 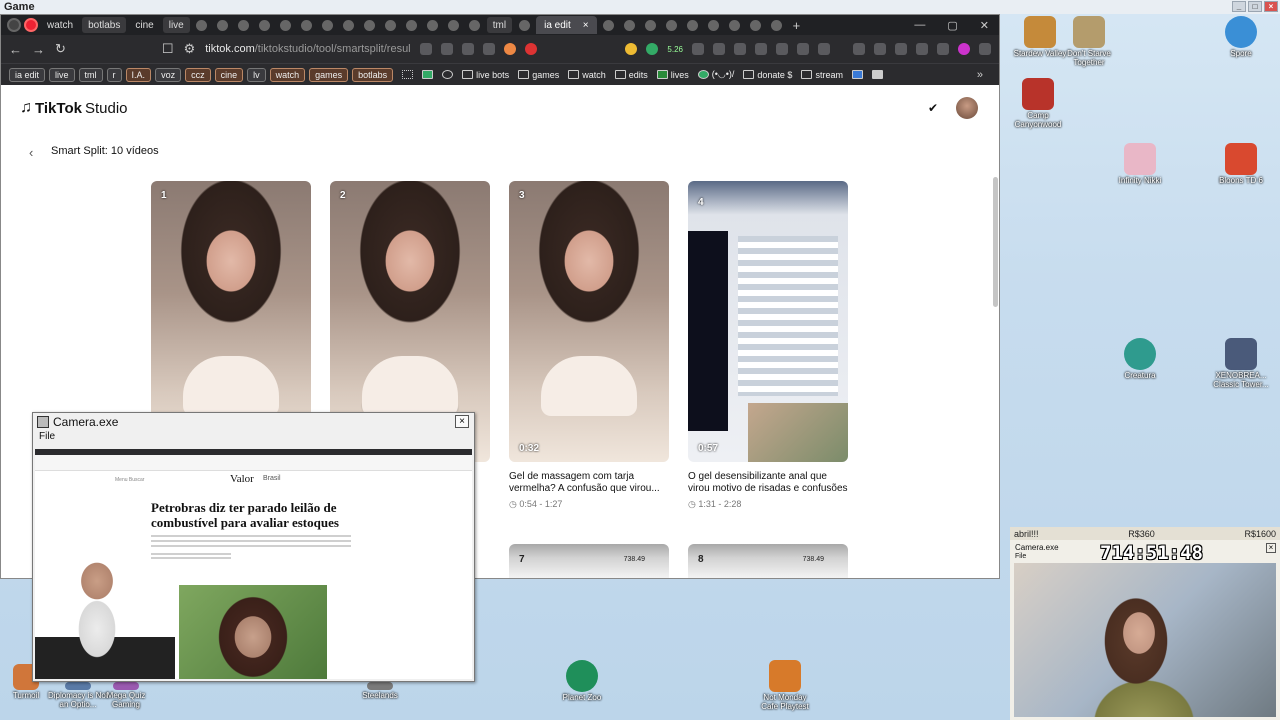 I want to click on tiktok-studio-logo: ♫ TikTok Studio, so click(x=74, y=108).